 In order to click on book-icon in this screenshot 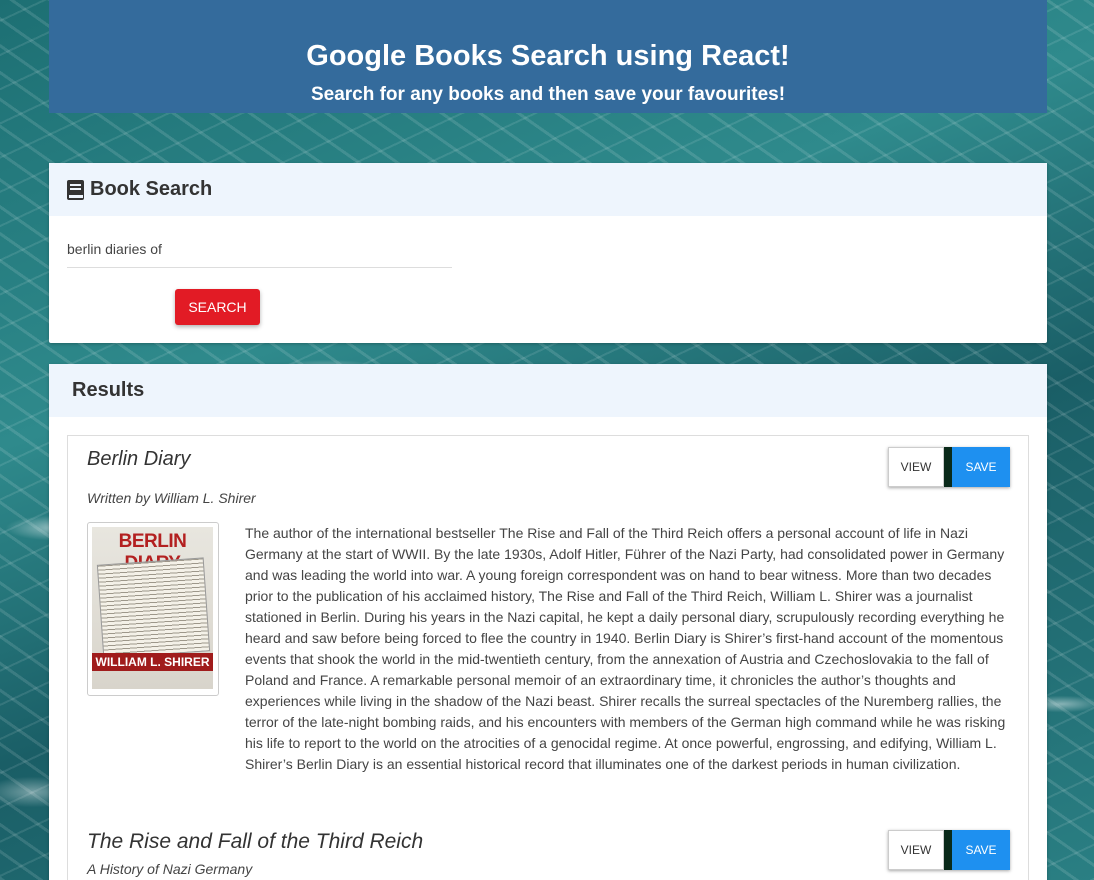, I will do `click(75, 189)`.